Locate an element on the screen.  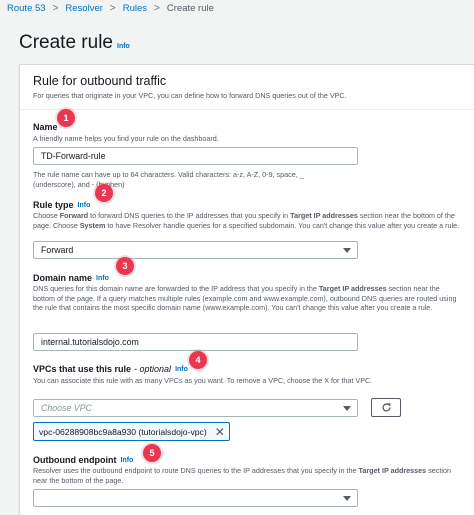
outbound-endpoint-select is located at coordinates (195, 498).